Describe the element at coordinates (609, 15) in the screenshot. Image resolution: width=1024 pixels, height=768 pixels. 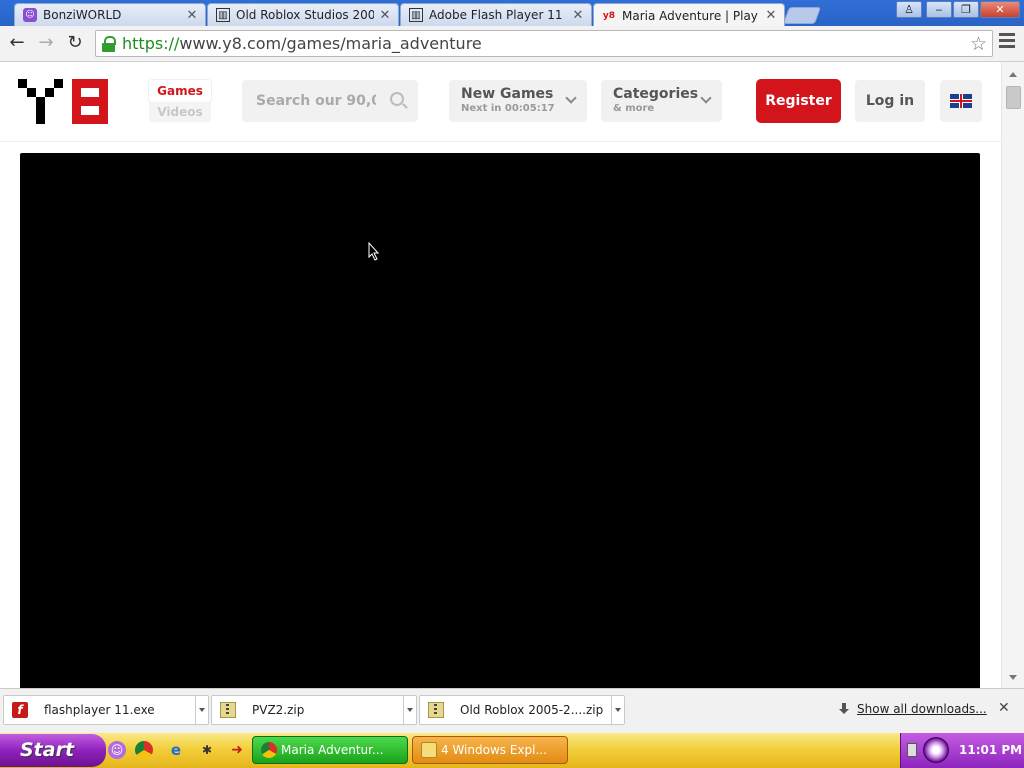
I see `y8-favicon-icon: y8` at that location.